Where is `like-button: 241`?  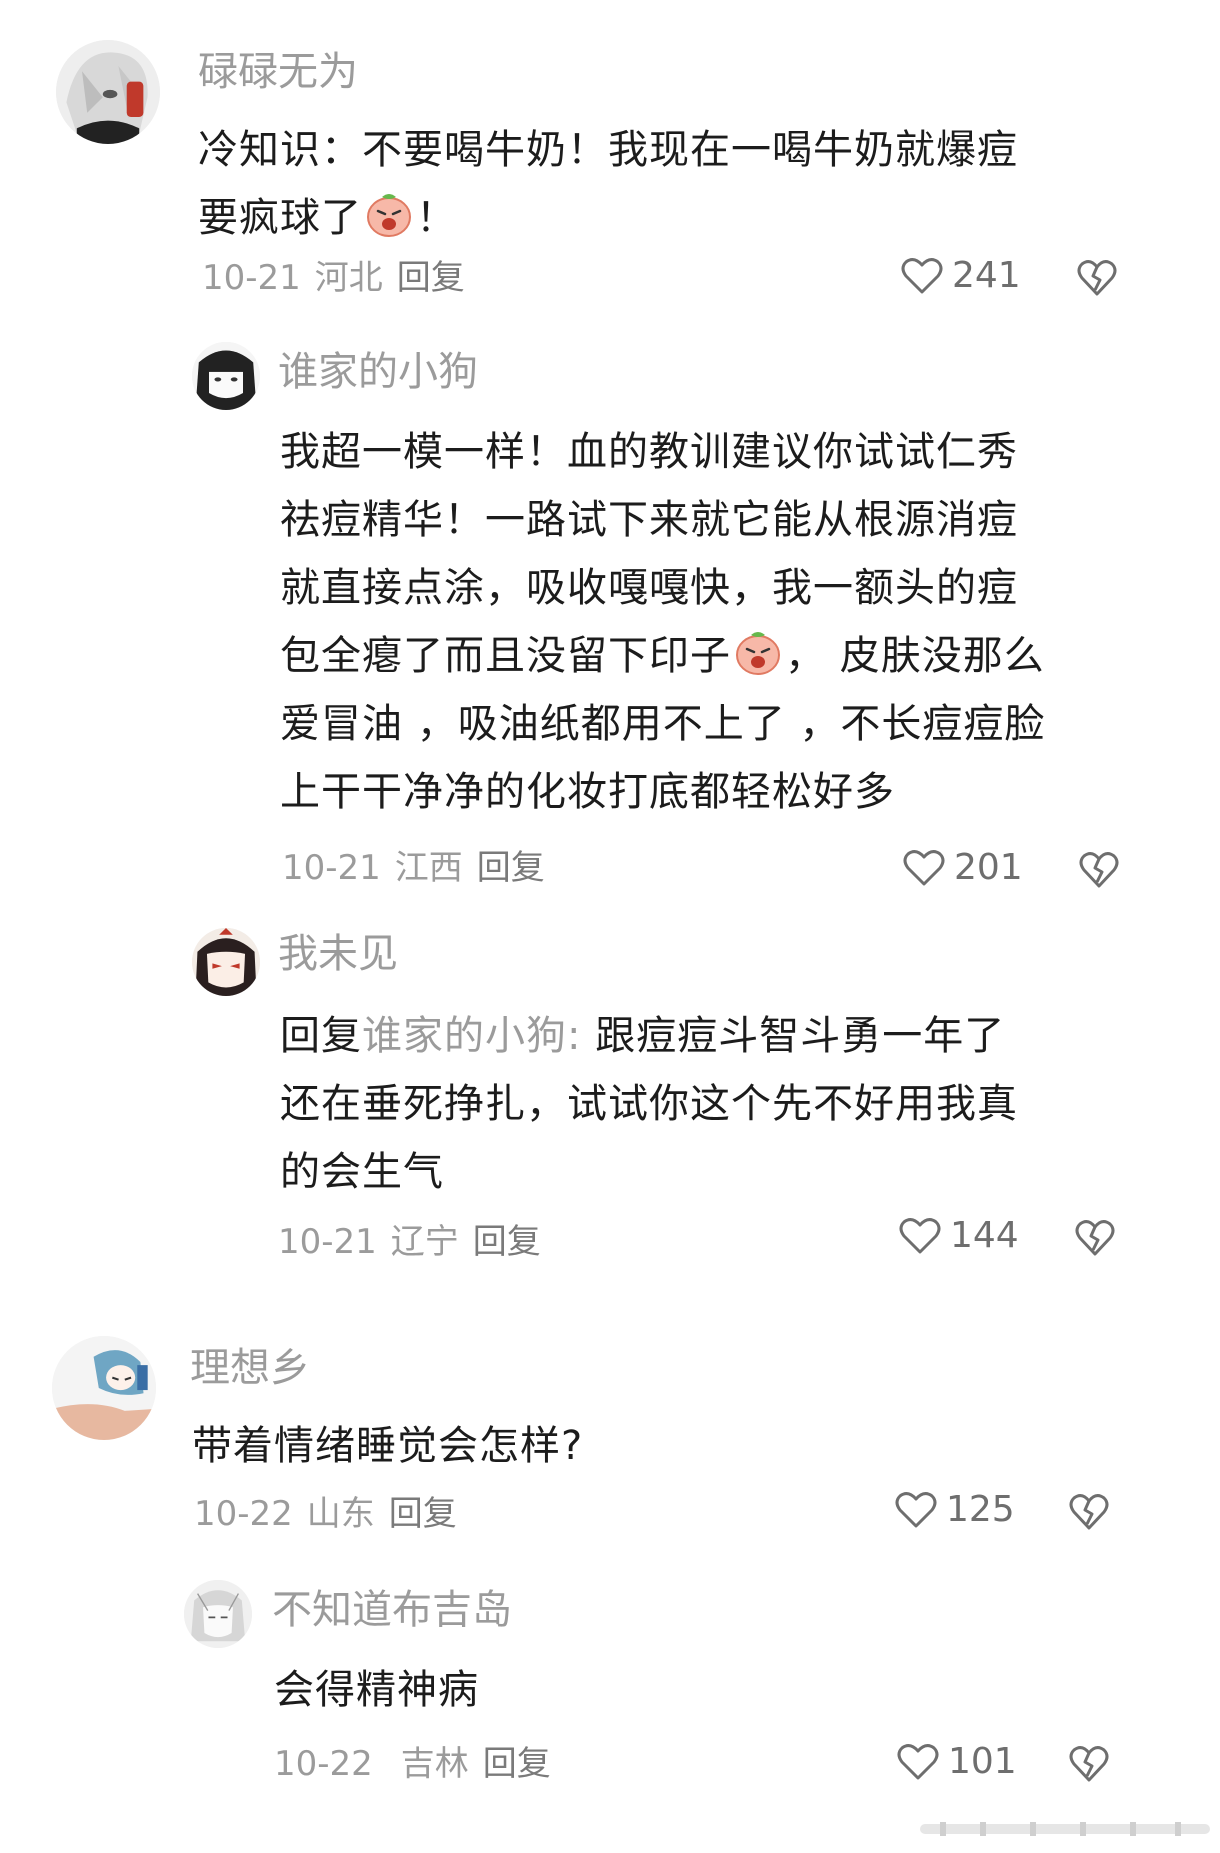
like-button: 241 is located at coordinates (960, 276).